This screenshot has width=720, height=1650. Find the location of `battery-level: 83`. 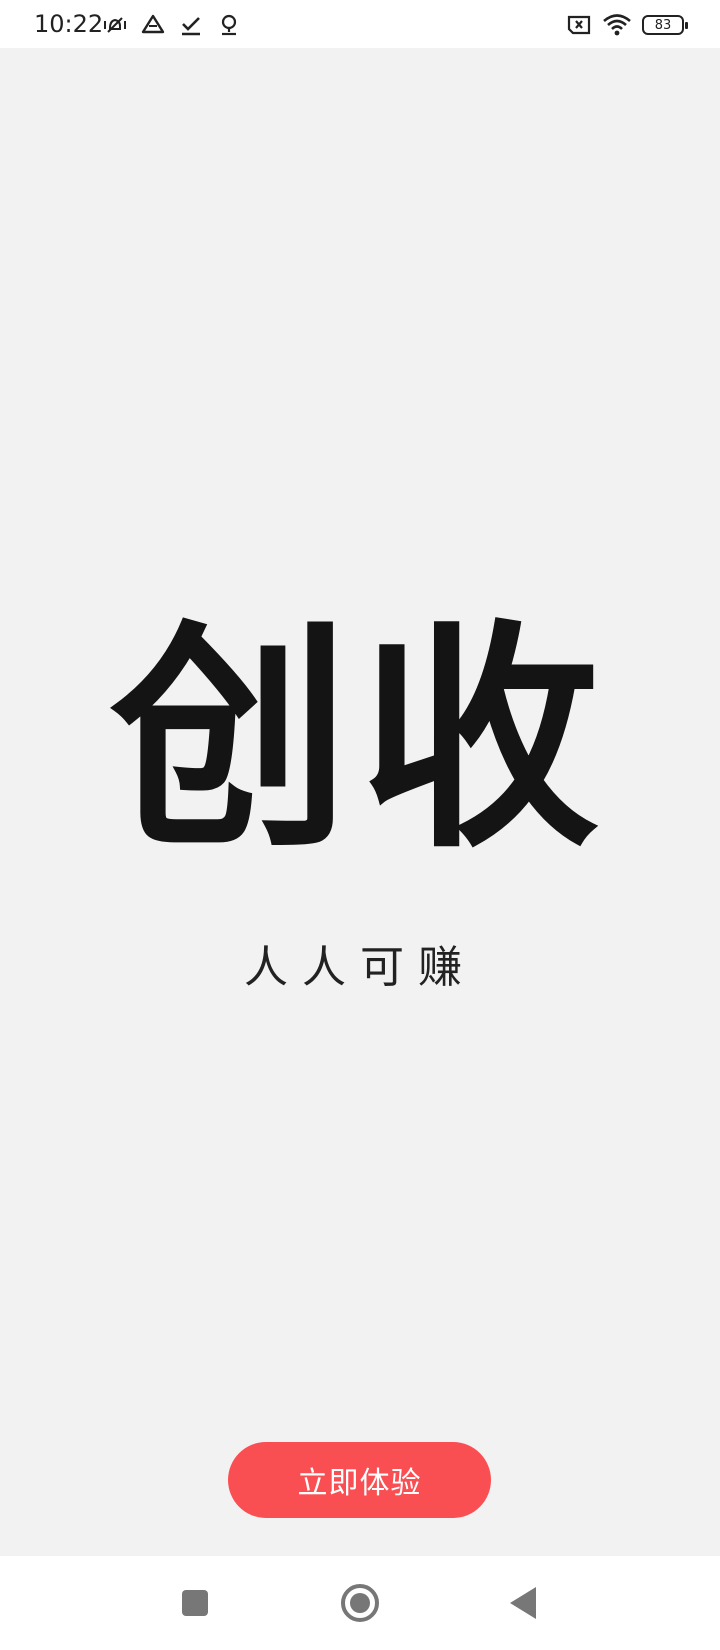

battery-level: 83 is located at coordinates (663, 25).